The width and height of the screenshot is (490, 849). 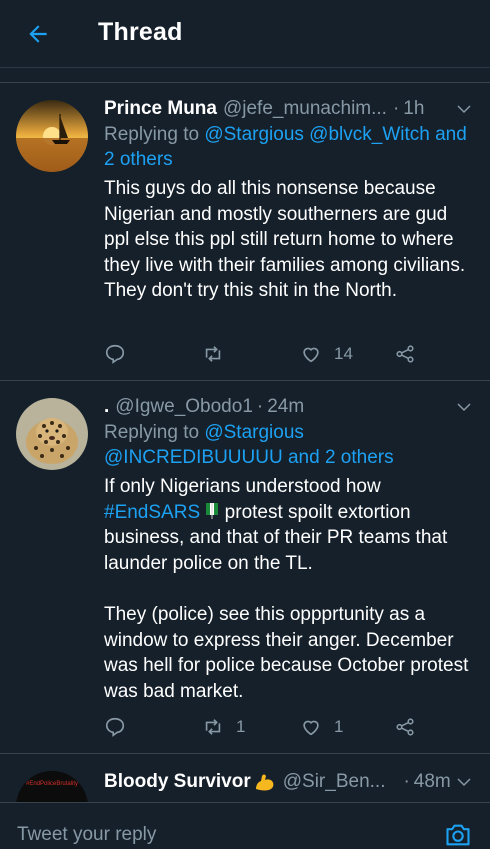 What do you see at coordinates (339, 726) in the screenshot?
I see `like-count: 1` at bounding box center [339, 726].